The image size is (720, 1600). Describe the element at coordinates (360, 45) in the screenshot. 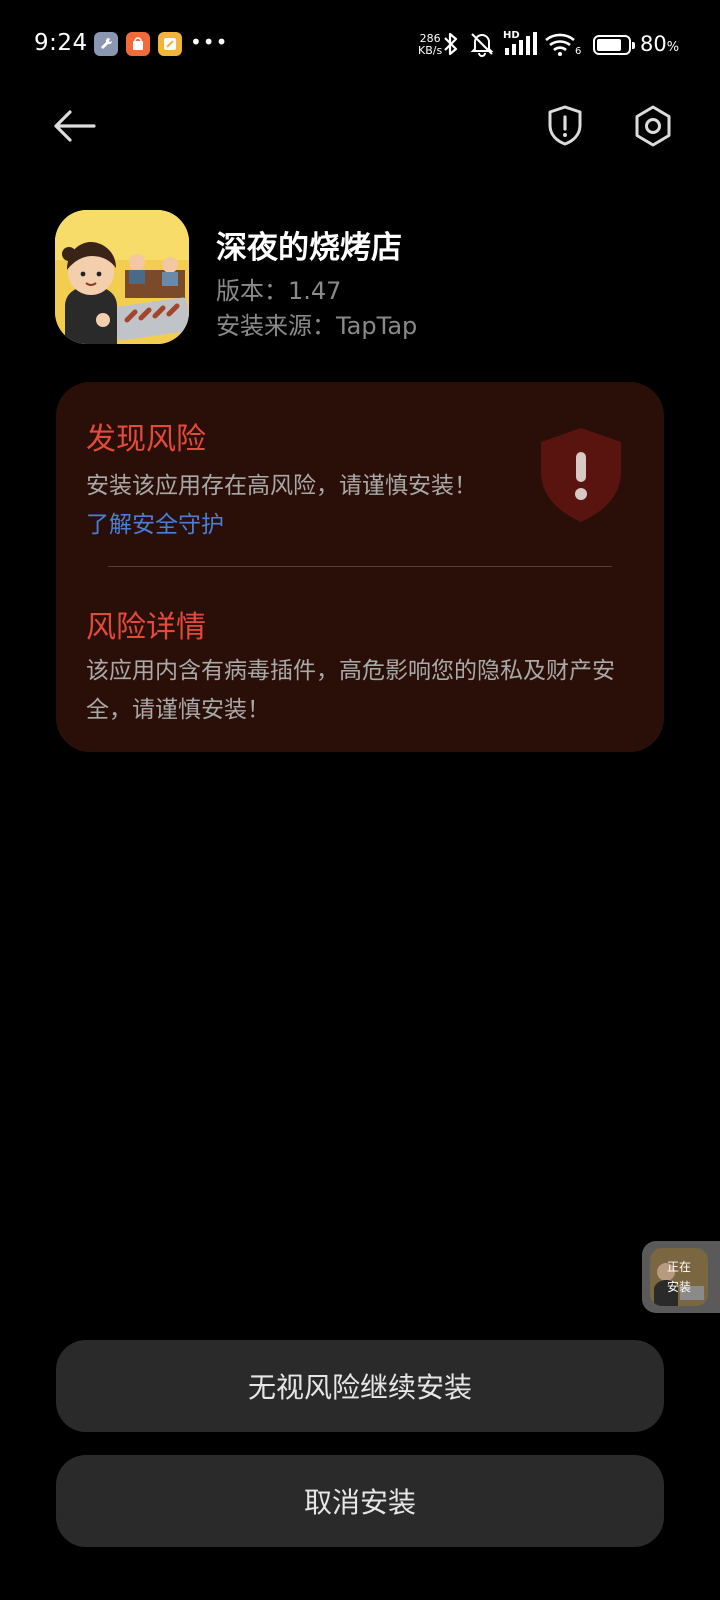

I see `status-bar: 9:24 ••• 286 KB/s HD 6 80%` at that location.